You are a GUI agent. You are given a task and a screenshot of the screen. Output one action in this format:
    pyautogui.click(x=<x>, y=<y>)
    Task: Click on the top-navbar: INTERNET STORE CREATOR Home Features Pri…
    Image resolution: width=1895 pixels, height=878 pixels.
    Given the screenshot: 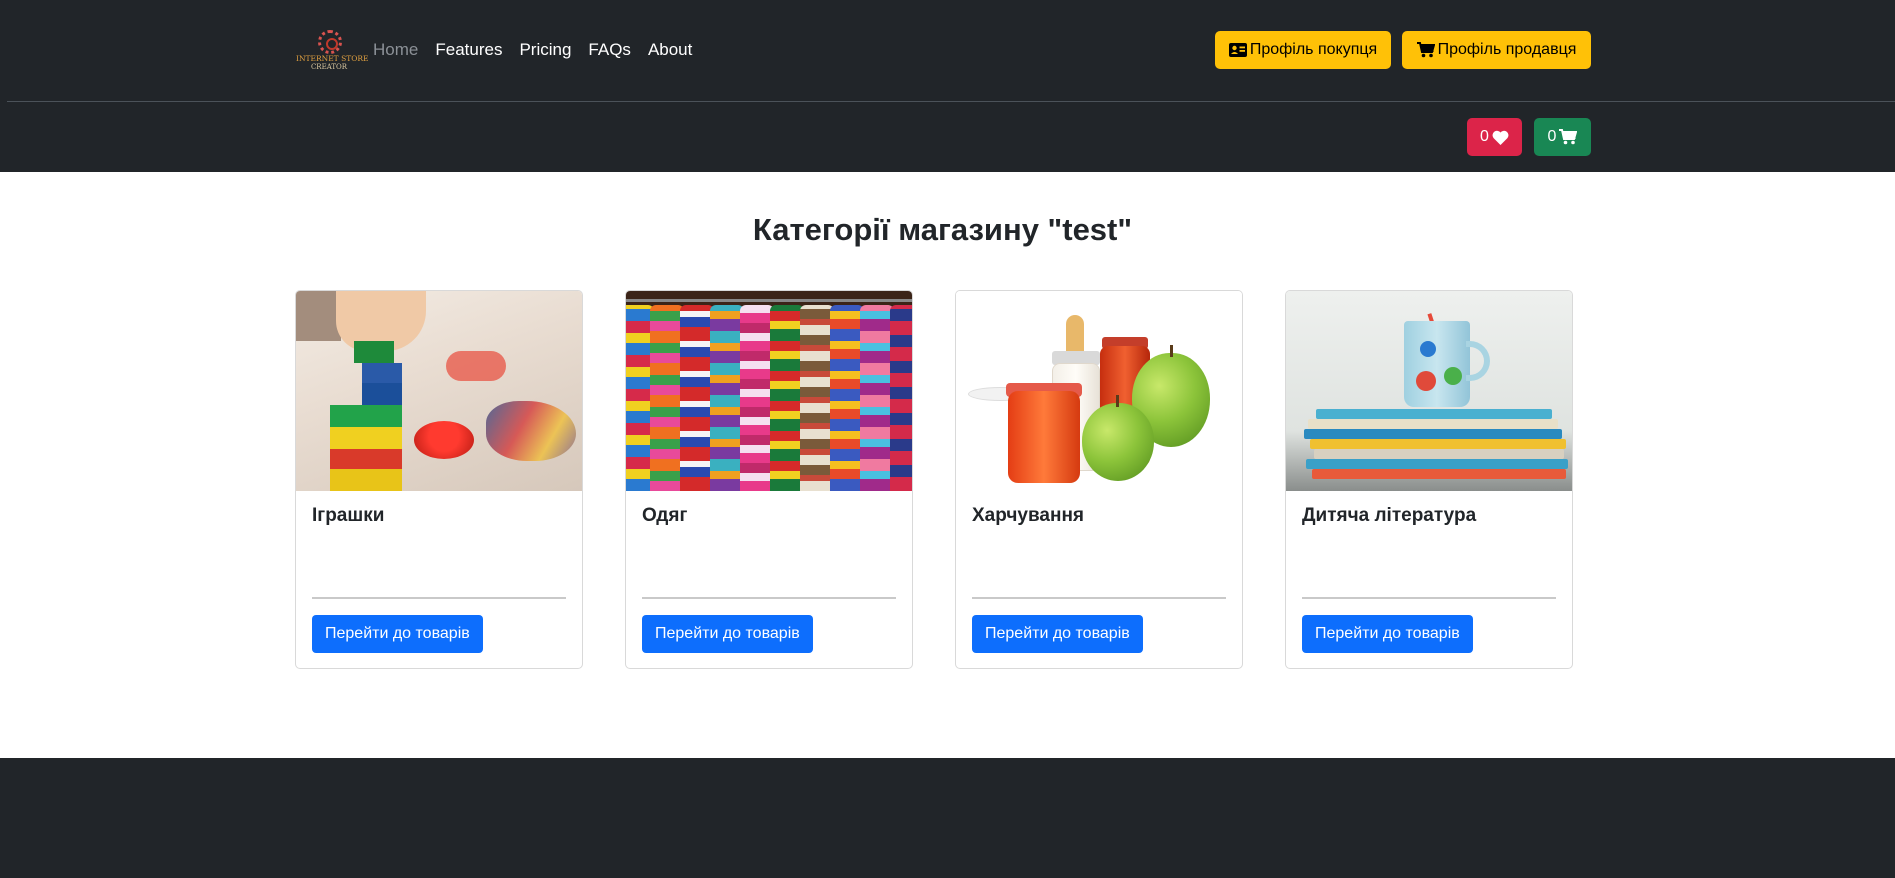 What is the action you would take?
    pyautogui.click(x=947, y=51)
    